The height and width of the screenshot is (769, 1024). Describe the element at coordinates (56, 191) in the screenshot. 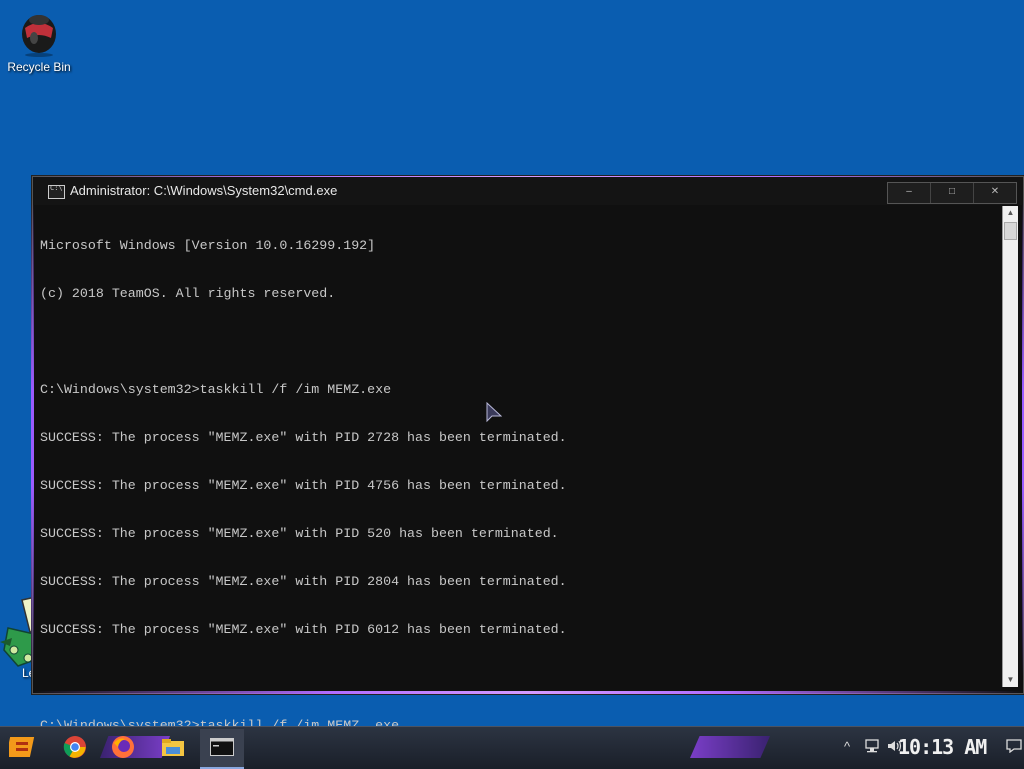

I see `cmd-app-icon` at that location.